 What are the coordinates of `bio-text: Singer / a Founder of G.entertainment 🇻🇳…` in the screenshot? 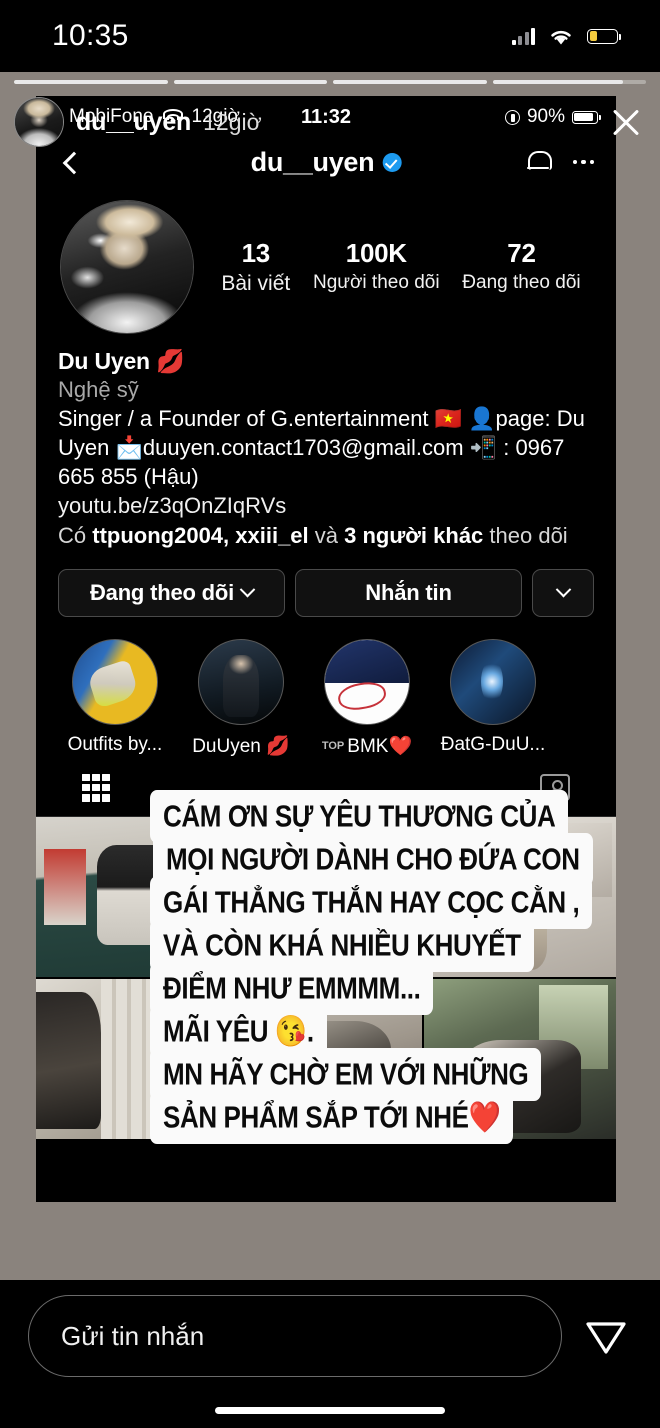 It's located at (321, 448).